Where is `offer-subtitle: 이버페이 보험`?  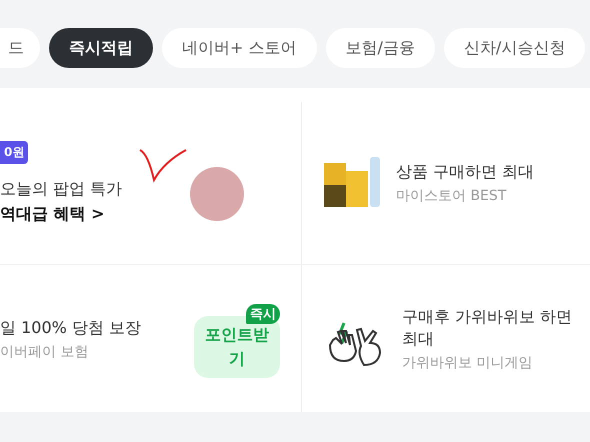 offer-subtitle: 이버페이 보험 is located at coordinates (44, 351).